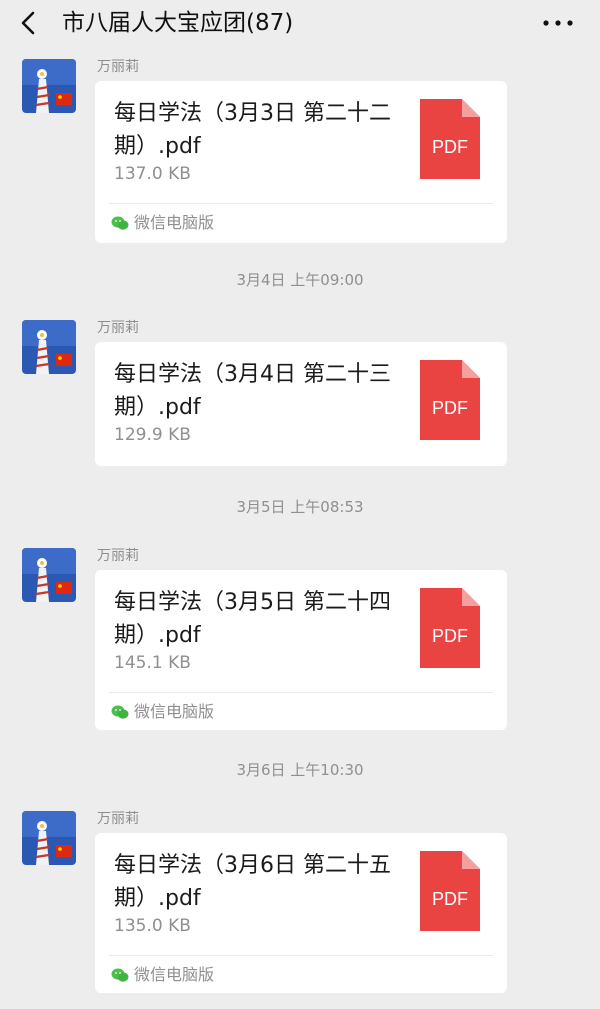 Image resolution: width=600 pixels, height=1009 pixels. Describe the element at coordinates (152, 435) in the screenshot. I see `file-size: 129.9 KB` at that location.